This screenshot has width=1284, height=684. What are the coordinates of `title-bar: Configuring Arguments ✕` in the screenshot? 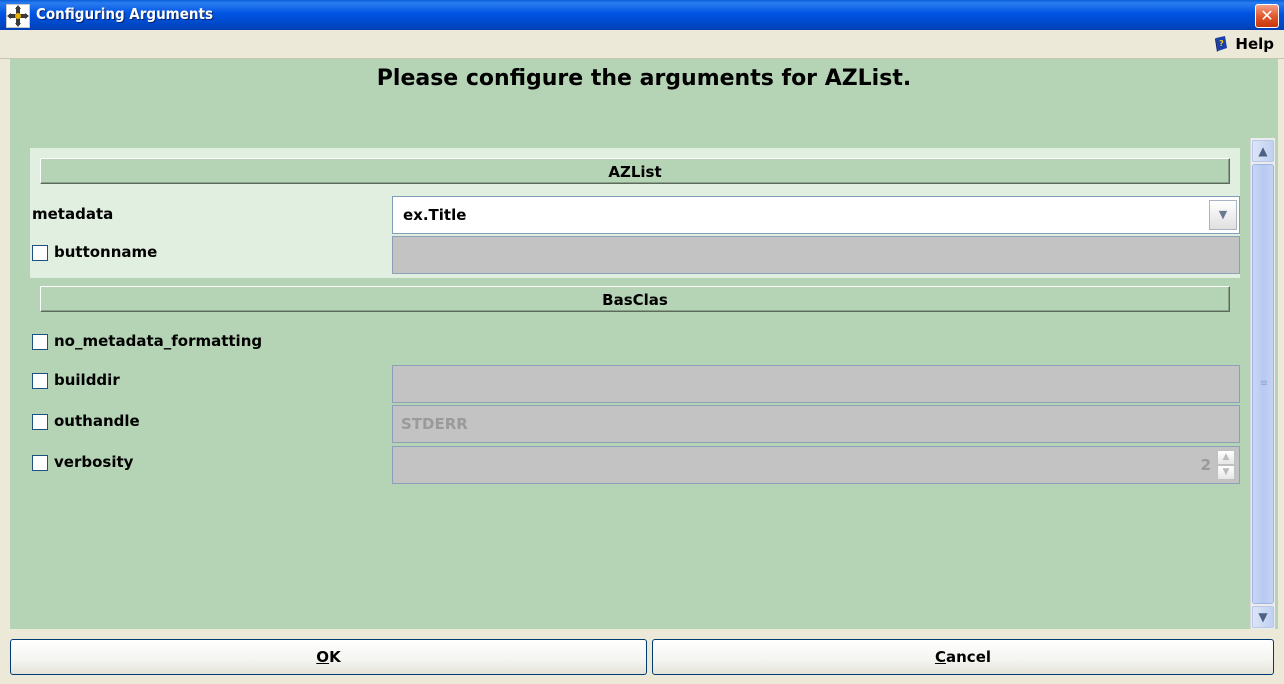 It's located at (642, 15).